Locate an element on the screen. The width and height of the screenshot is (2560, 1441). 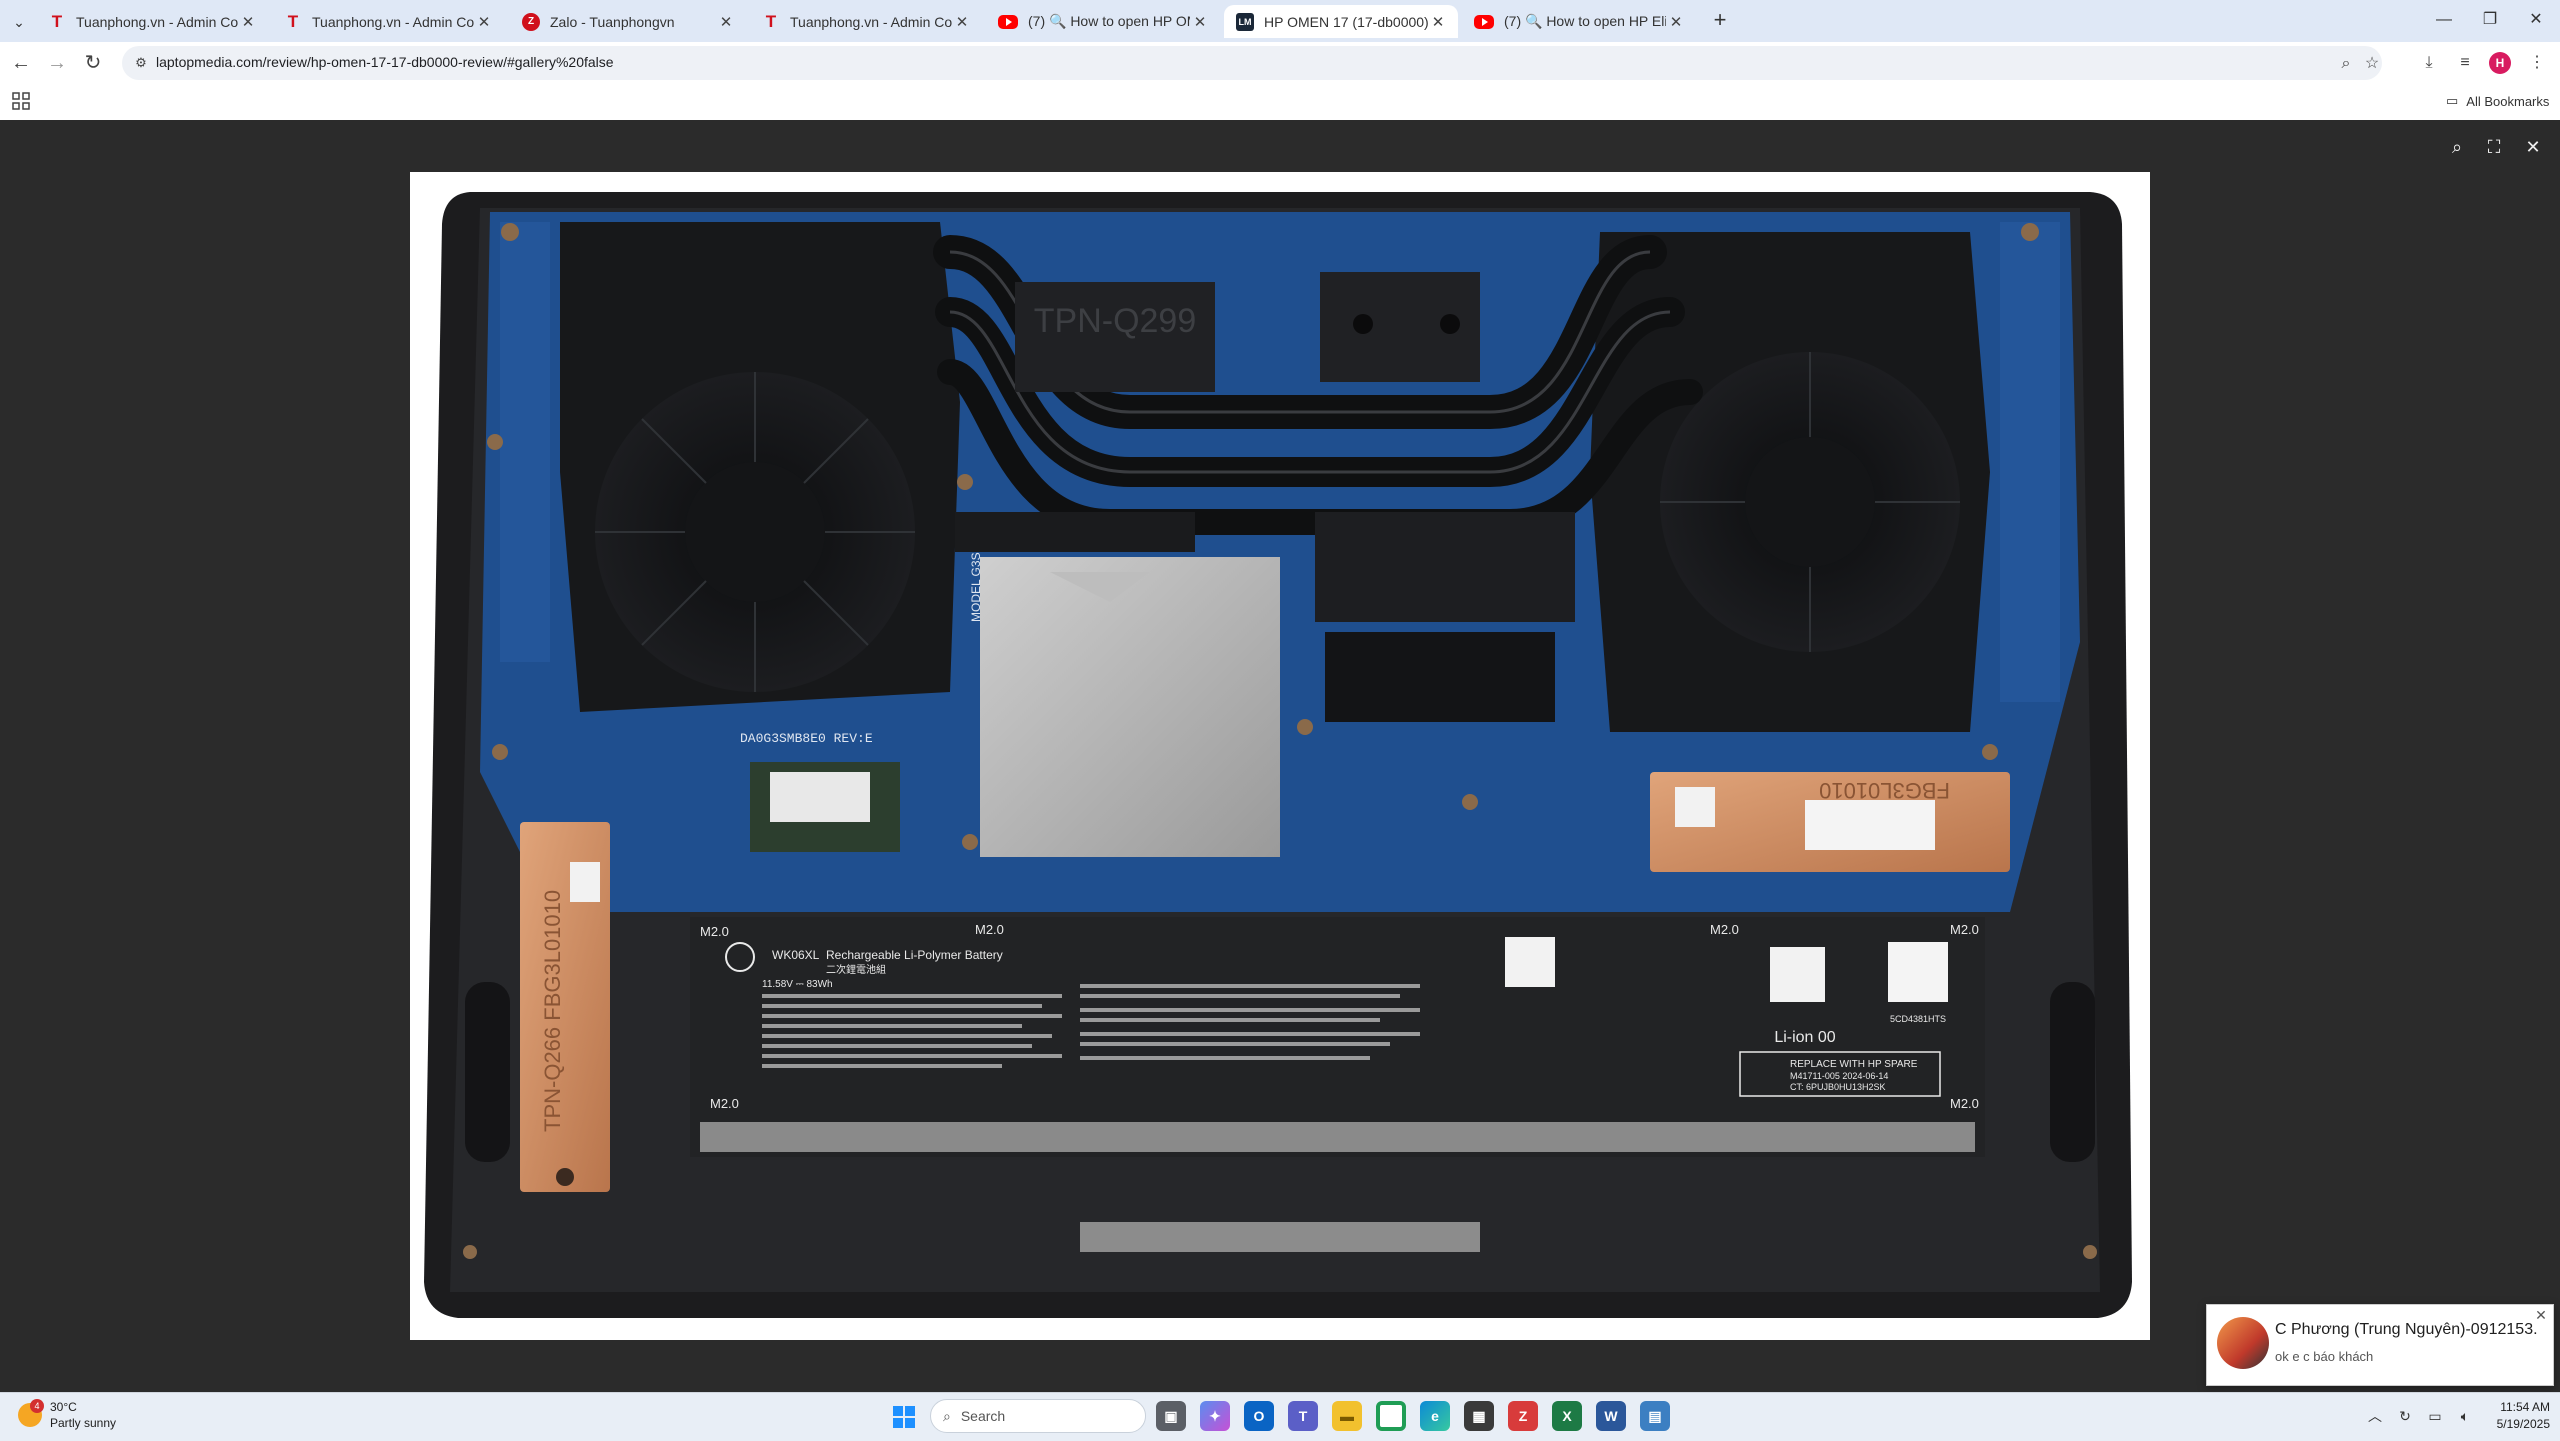
clock-date: 5/19/2025 is located at coordinates (2523, 1424).